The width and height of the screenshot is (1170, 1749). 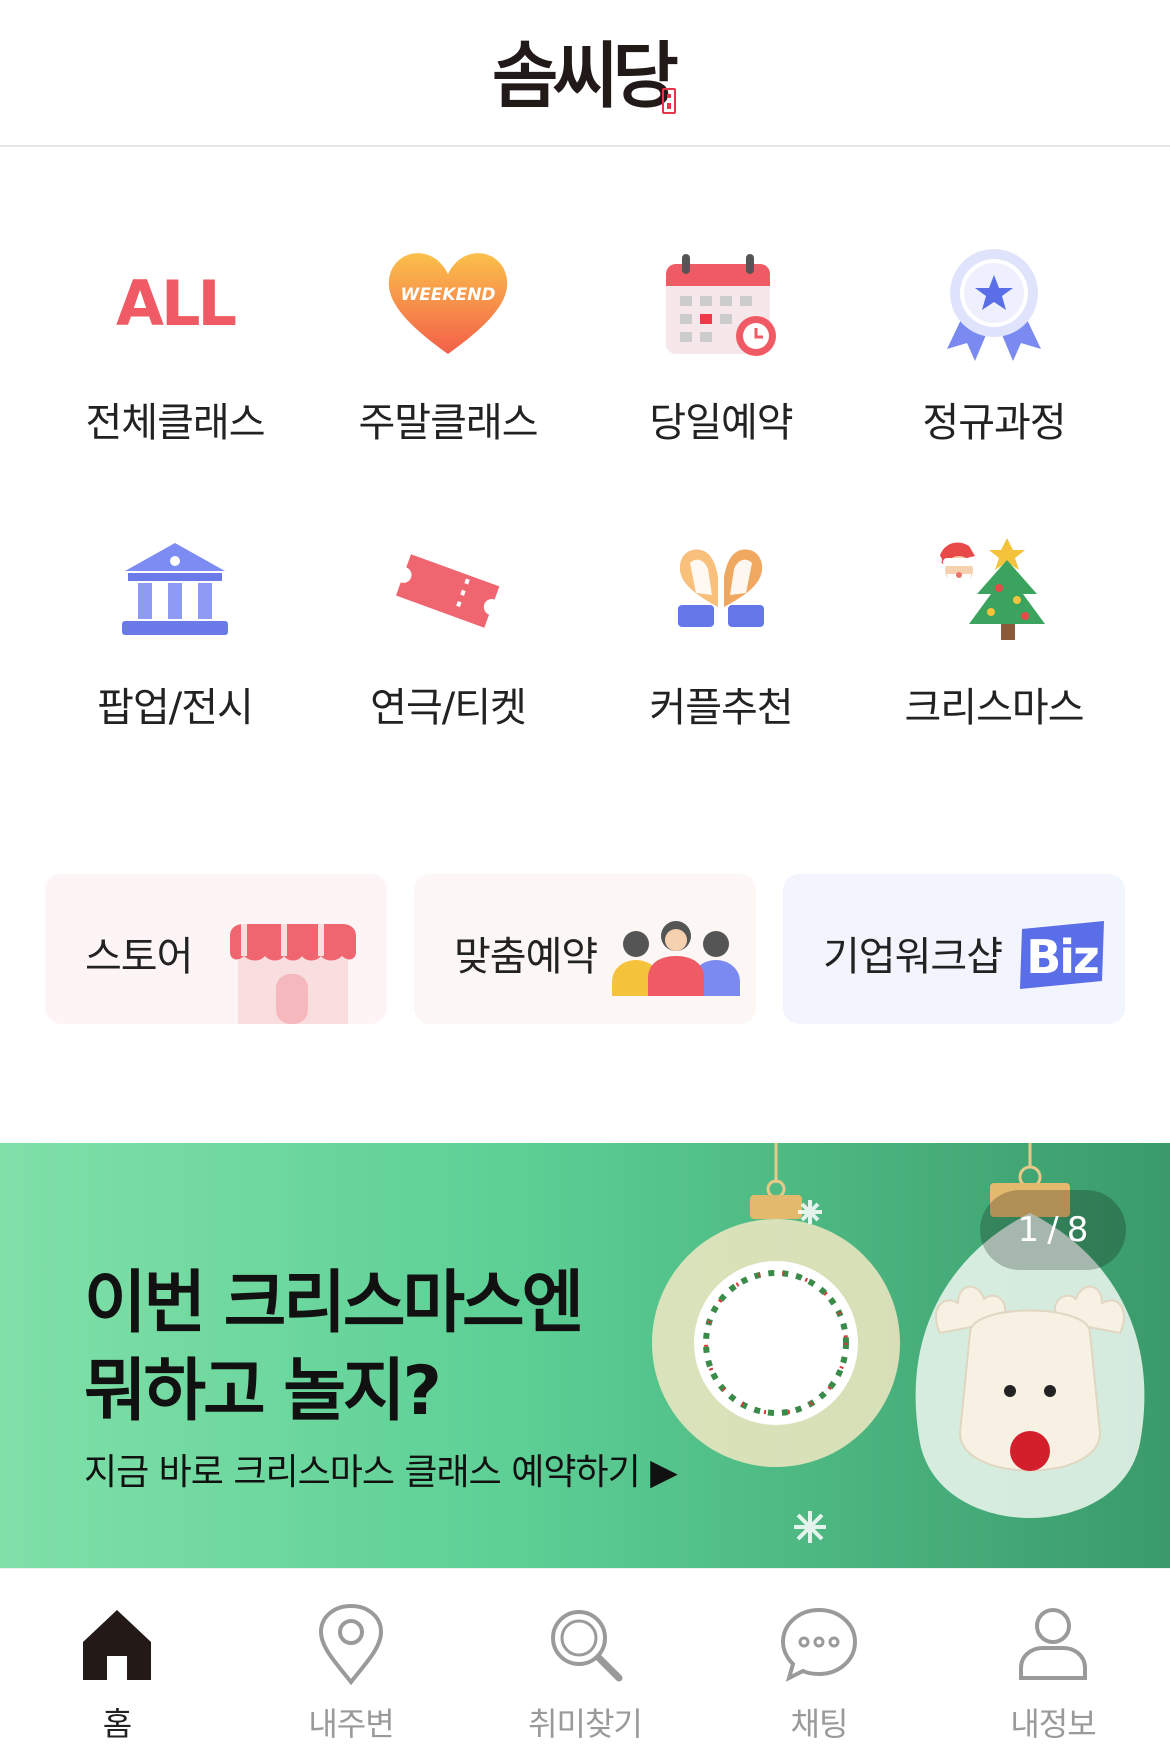 I want to click on category-weekend-classes: WEEKEND 주말클래스, so click(x=448, y=355).